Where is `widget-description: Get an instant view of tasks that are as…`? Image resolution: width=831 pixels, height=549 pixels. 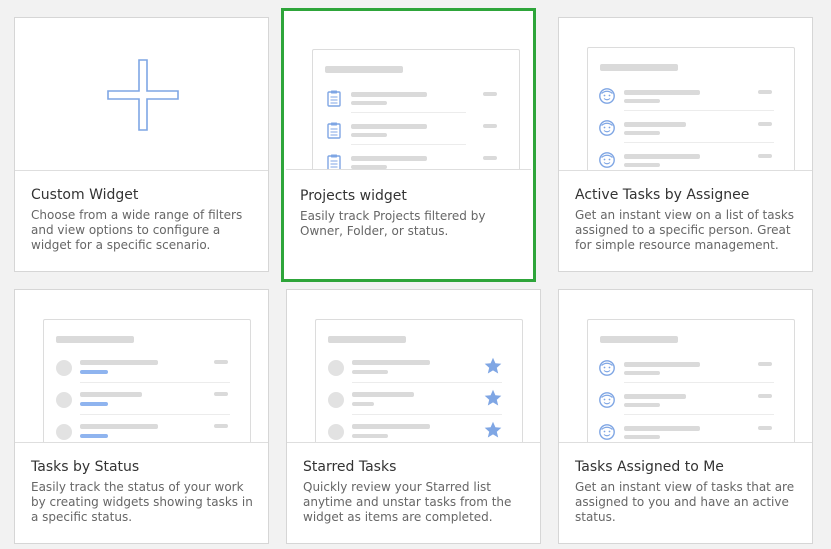 widget-description: Get an instant view of tasks that are as… is located at coordinates (685, 502).